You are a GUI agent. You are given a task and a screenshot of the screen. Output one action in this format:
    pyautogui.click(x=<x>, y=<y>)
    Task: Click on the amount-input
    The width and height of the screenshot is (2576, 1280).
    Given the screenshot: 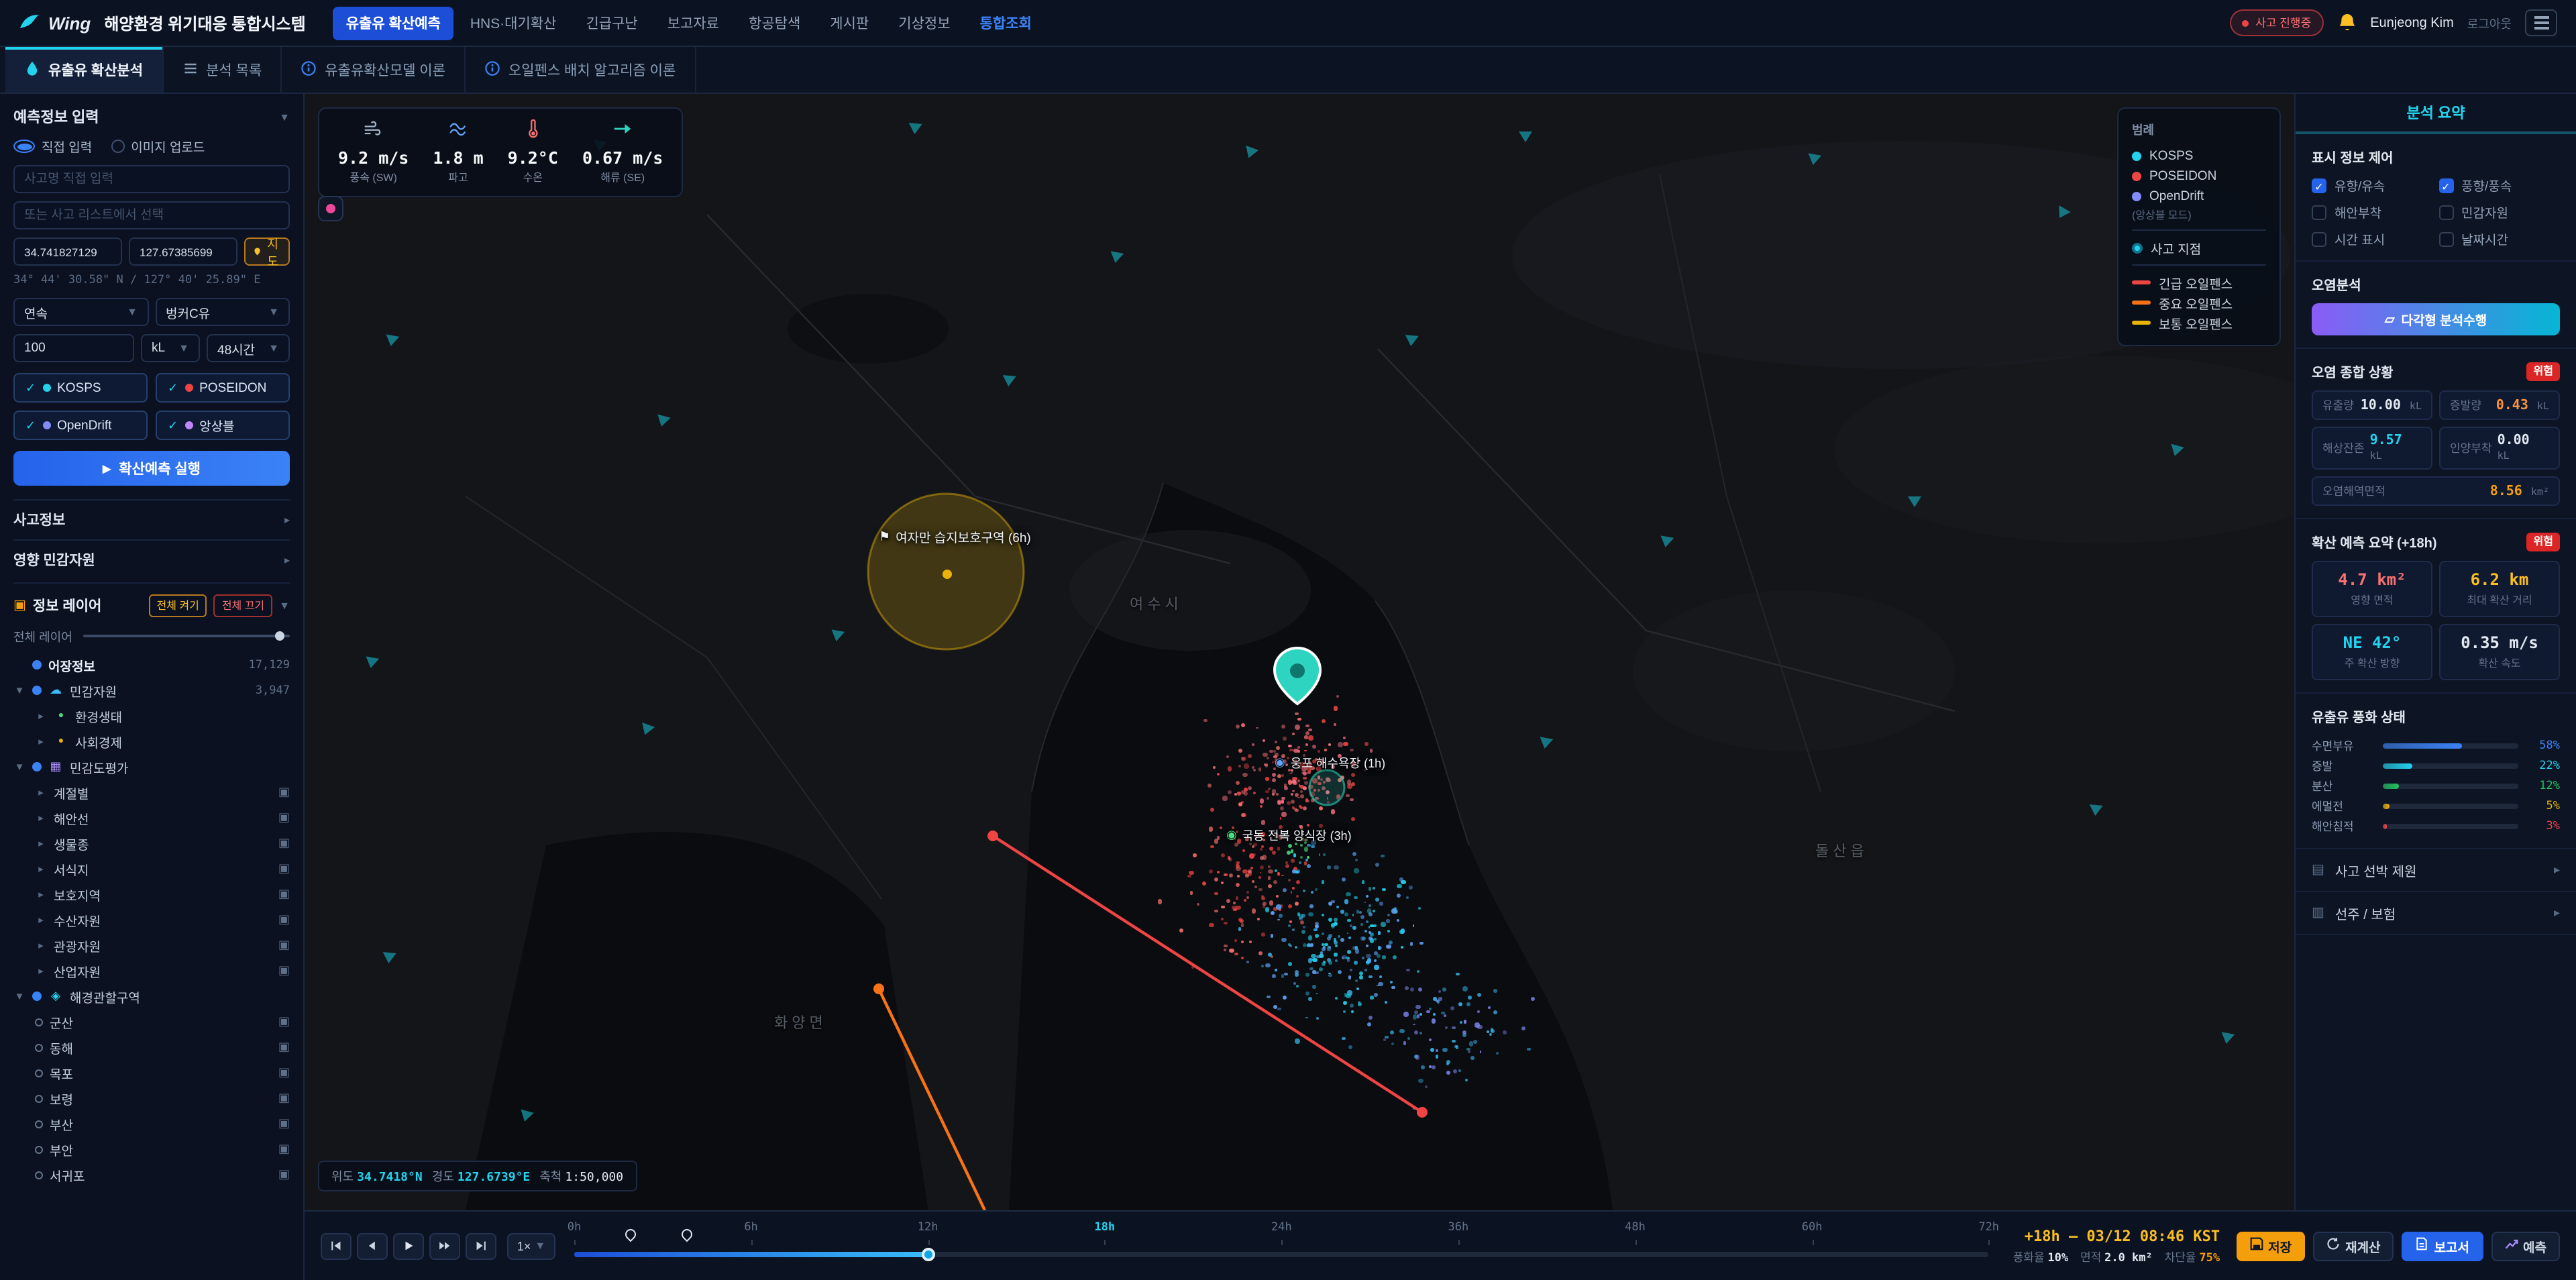 What is the action you would take?
    pyautogui.click(x=73, y=348)
    